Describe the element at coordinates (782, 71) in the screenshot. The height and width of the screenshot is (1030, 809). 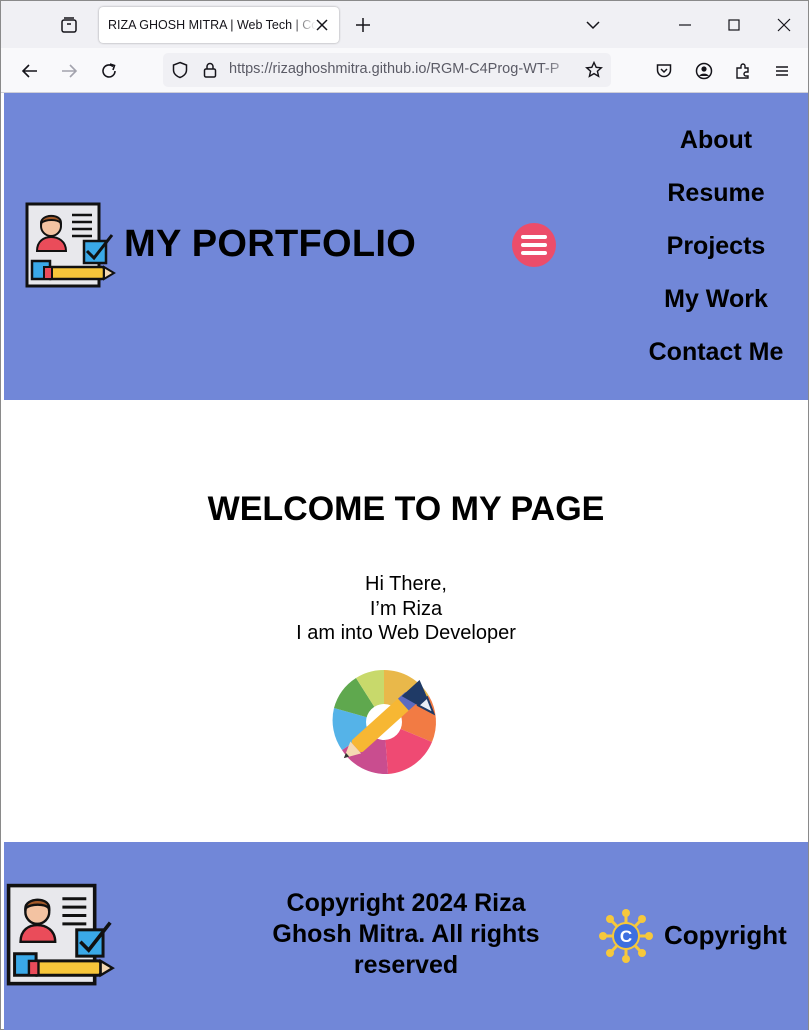
I see `menu-icon` at that location.